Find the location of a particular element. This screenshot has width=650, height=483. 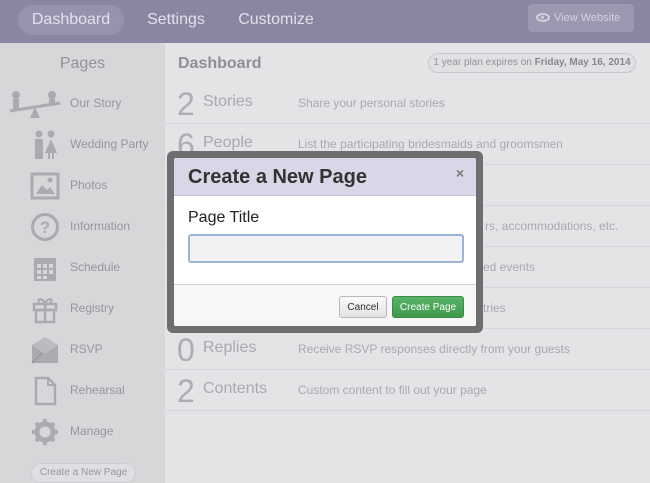

modal-header: Create a New Page × is located at coordinates (325, 177).